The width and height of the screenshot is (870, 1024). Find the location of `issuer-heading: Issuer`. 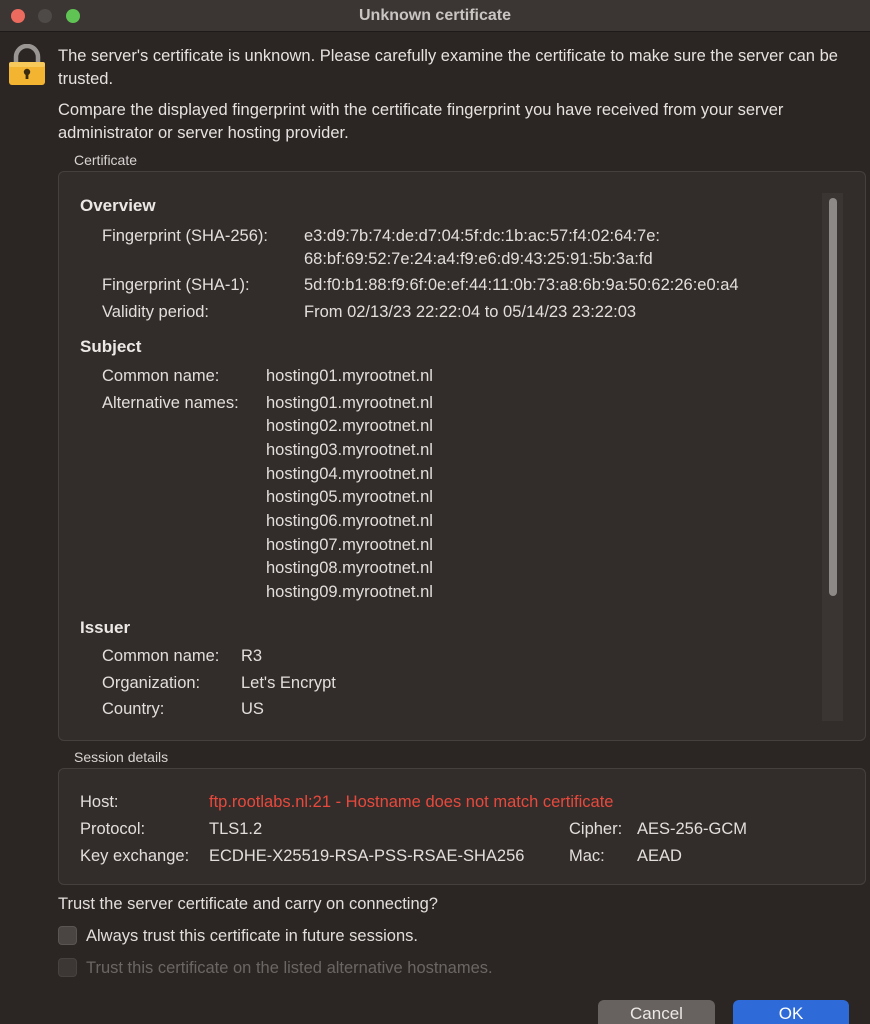

issuer-heading: Issuer is located at coordinates (105, 627).